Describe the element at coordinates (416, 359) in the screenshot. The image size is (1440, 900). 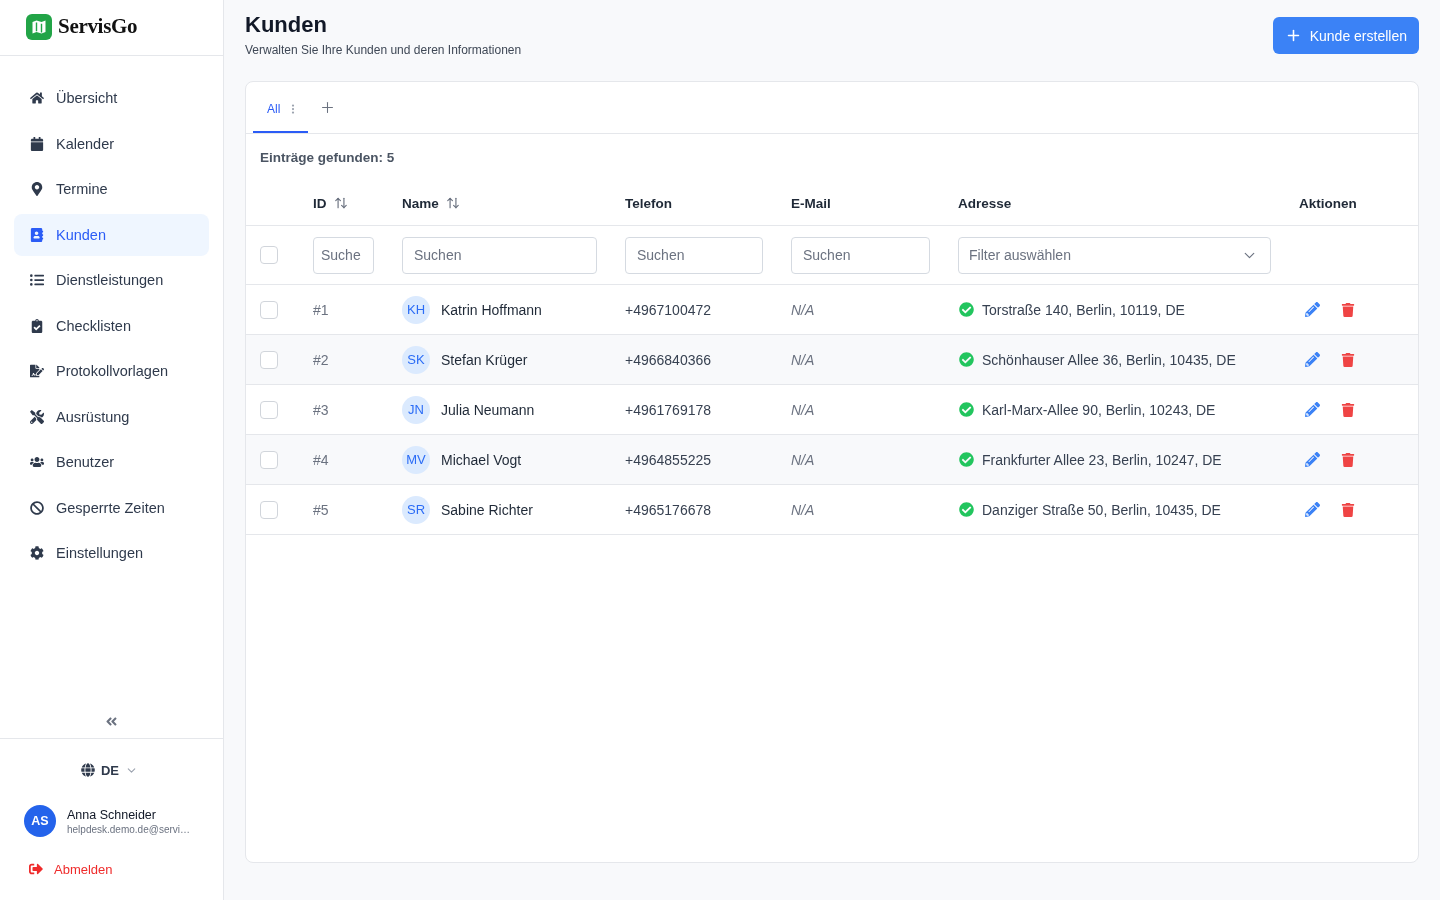
I see `customer-avatar: SK` at that location.